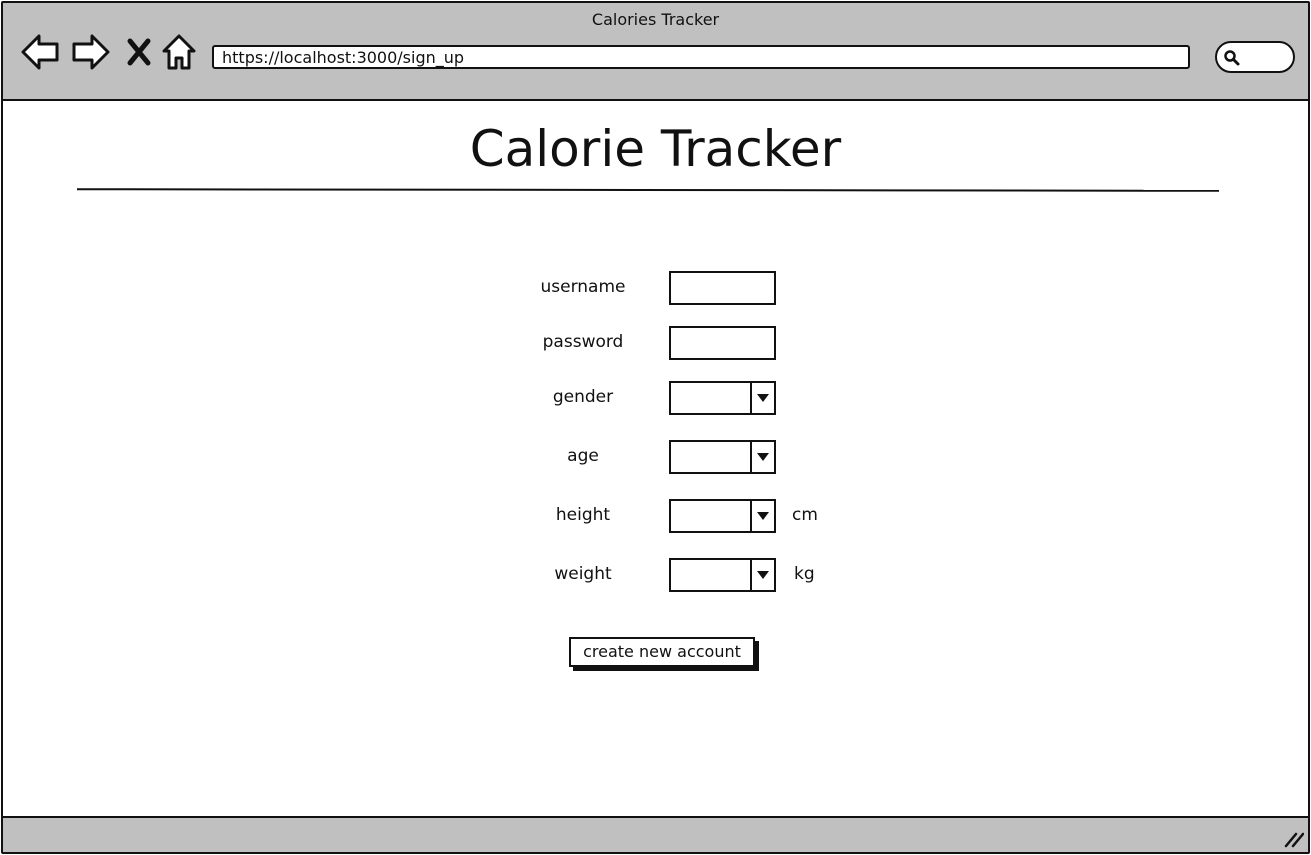 Image resolution: width=1311 pixels, height=855 pixels. What do you see at coordinates (583, 287) in the screenshot?
I see `username-label: username` at bounding box center [583, 287].